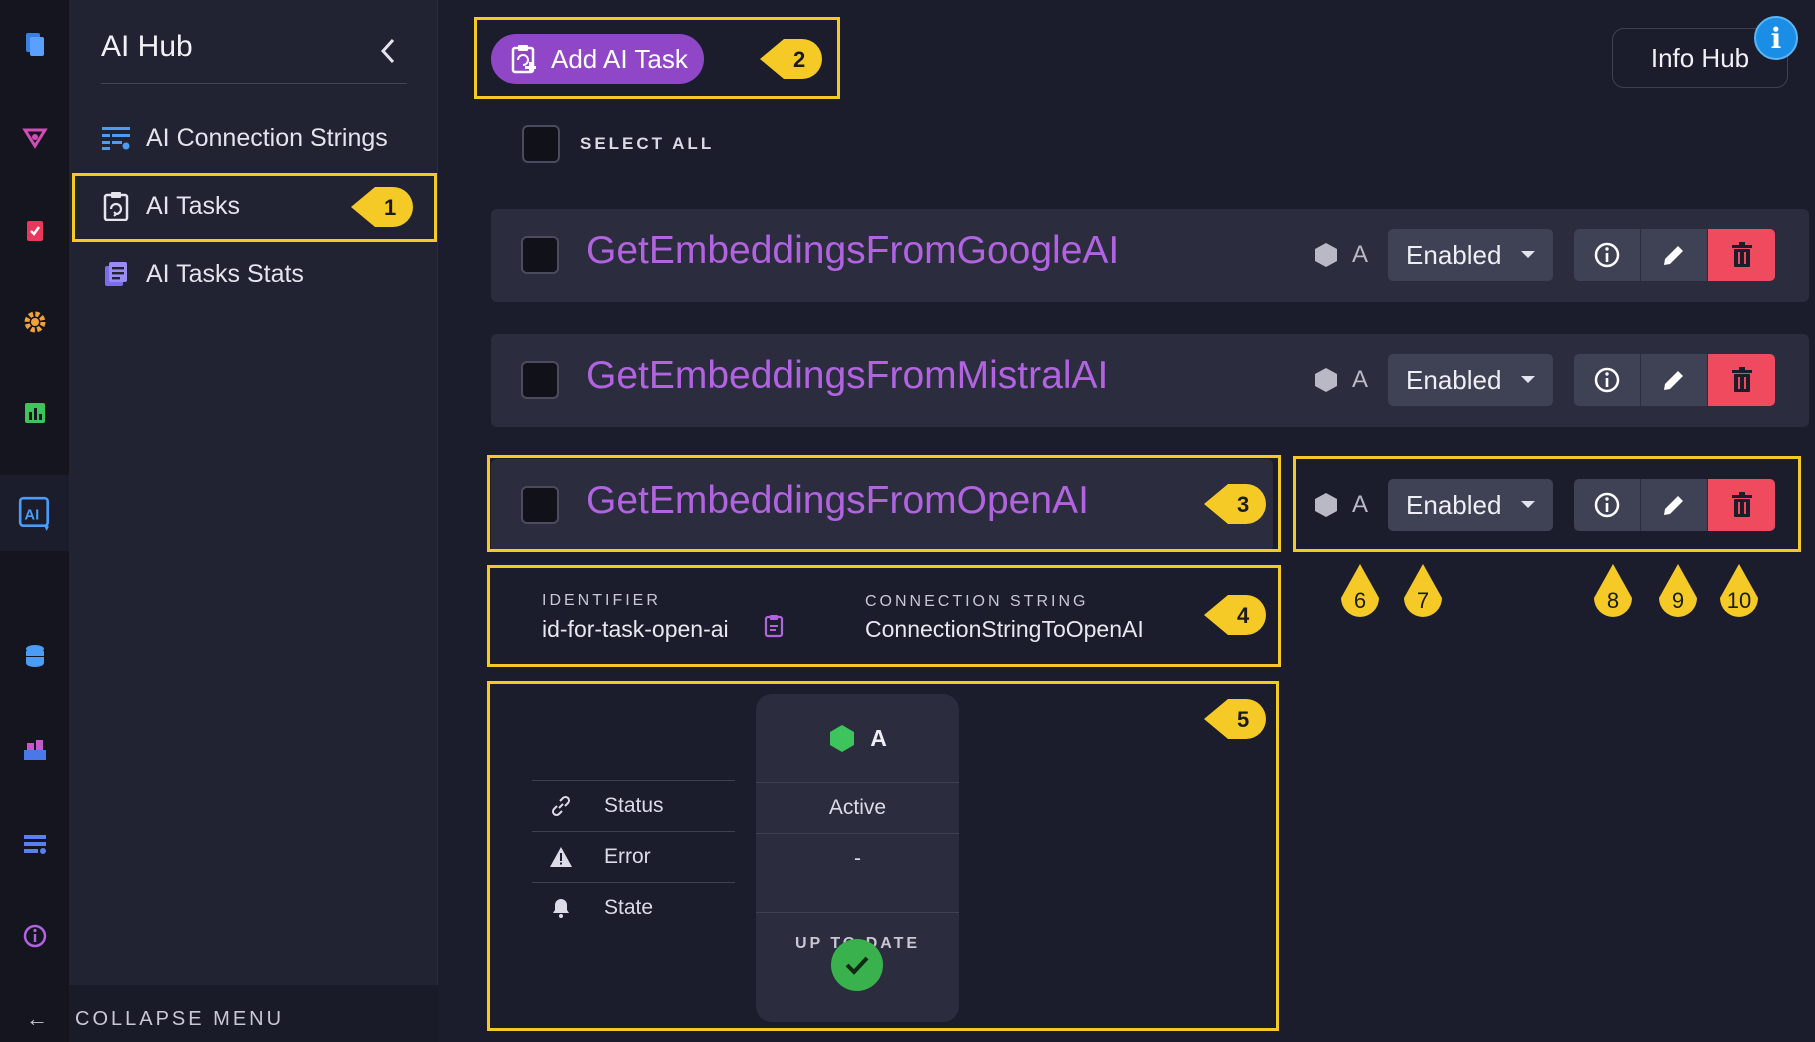 The image size is (1815, 1042). I want to click on annotation-number: 2, so click(799, 59).